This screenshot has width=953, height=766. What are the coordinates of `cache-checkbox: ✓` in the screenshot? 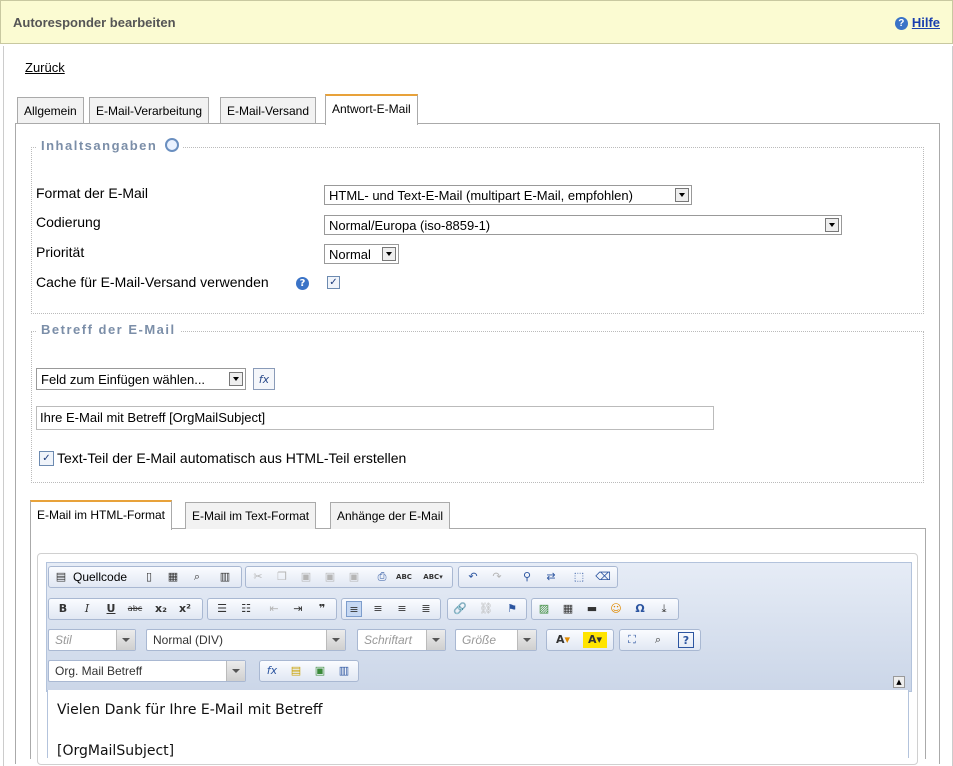 It's located at (333, 282).